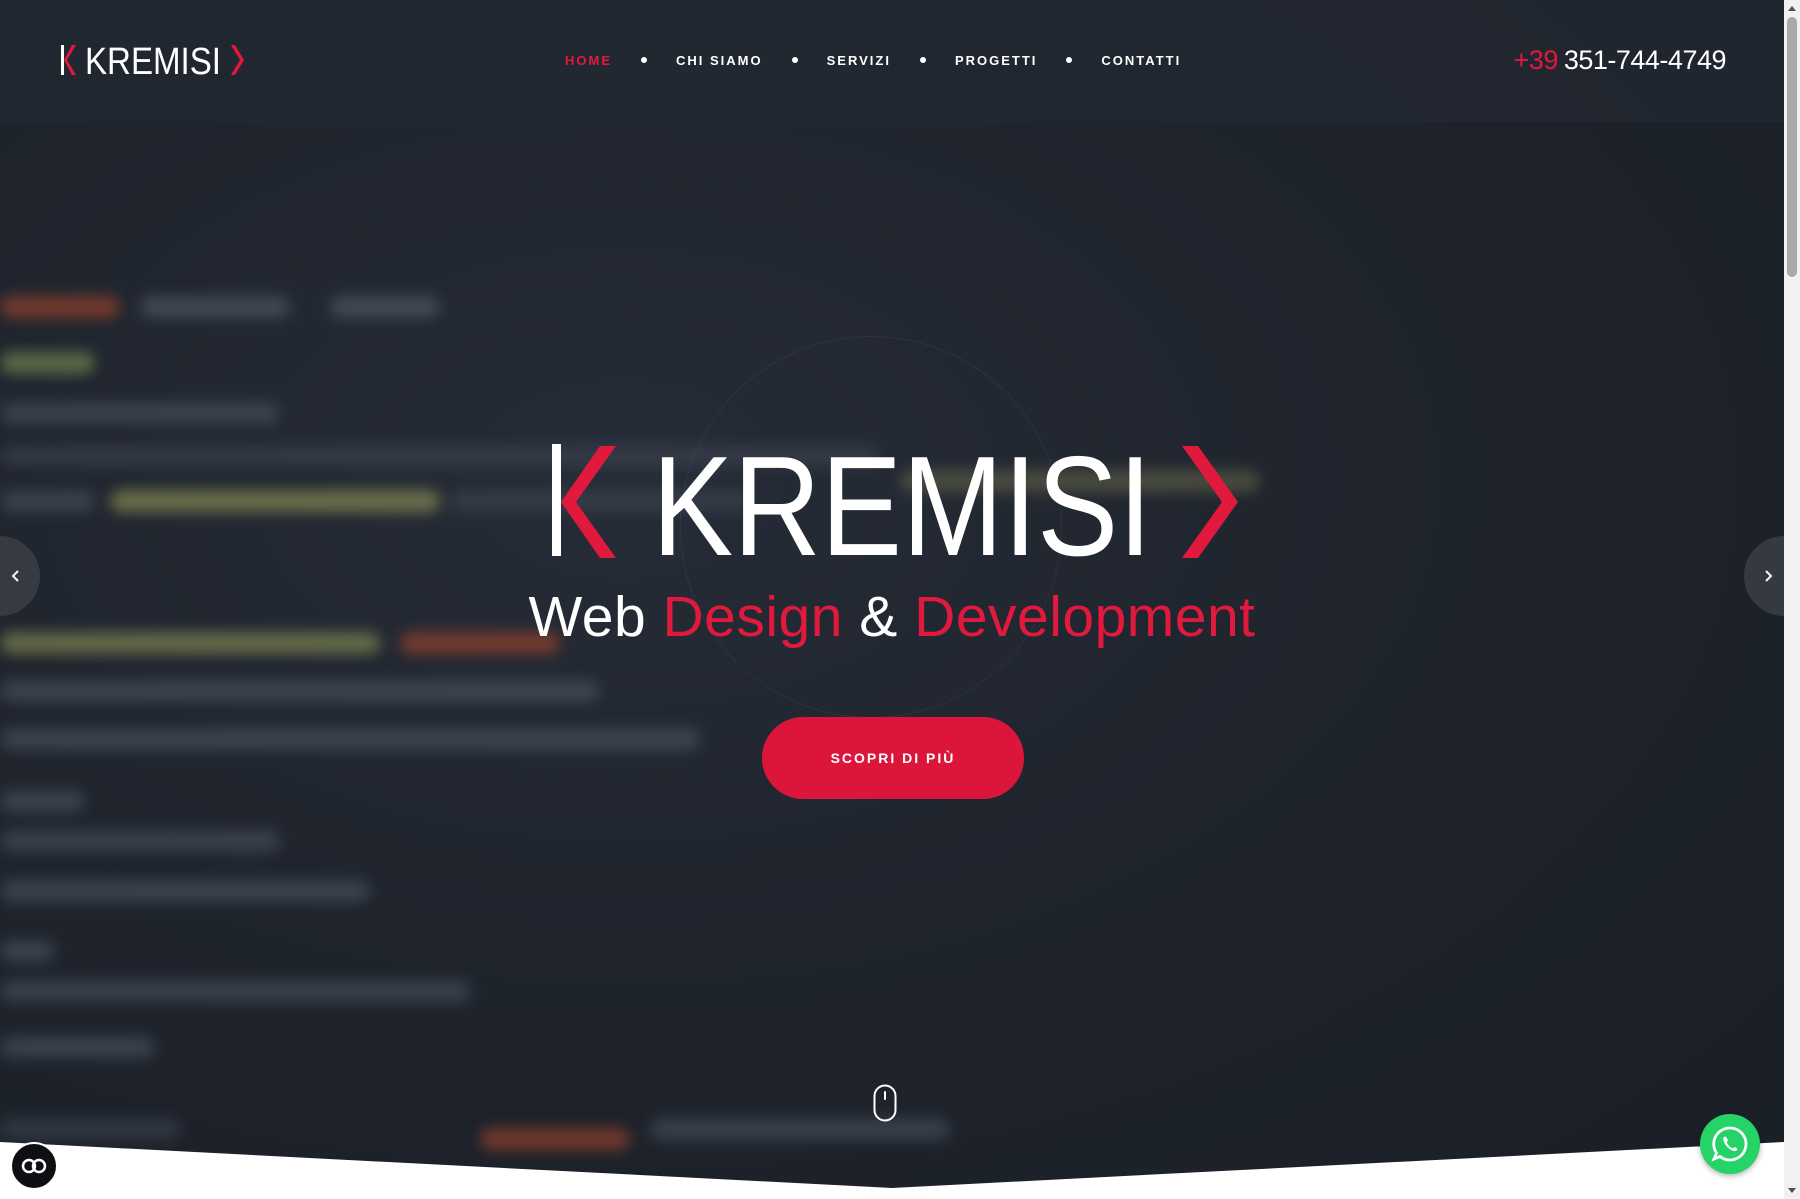 The width and height of the screenshot is (1800, 1199). What do you see at coordinates (1792, 147) in the screenshot?
I see `scroll-thumb` at bounding box center [1792, 147].